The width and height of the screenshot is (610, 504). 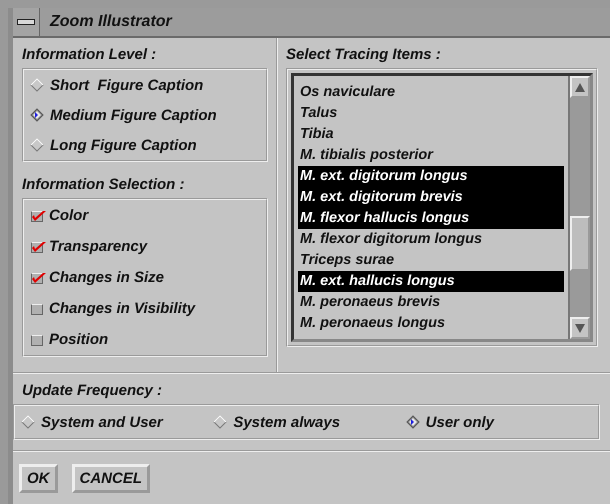 I want to click on section-heading: Information Selection :, so click(x=103, y=185).